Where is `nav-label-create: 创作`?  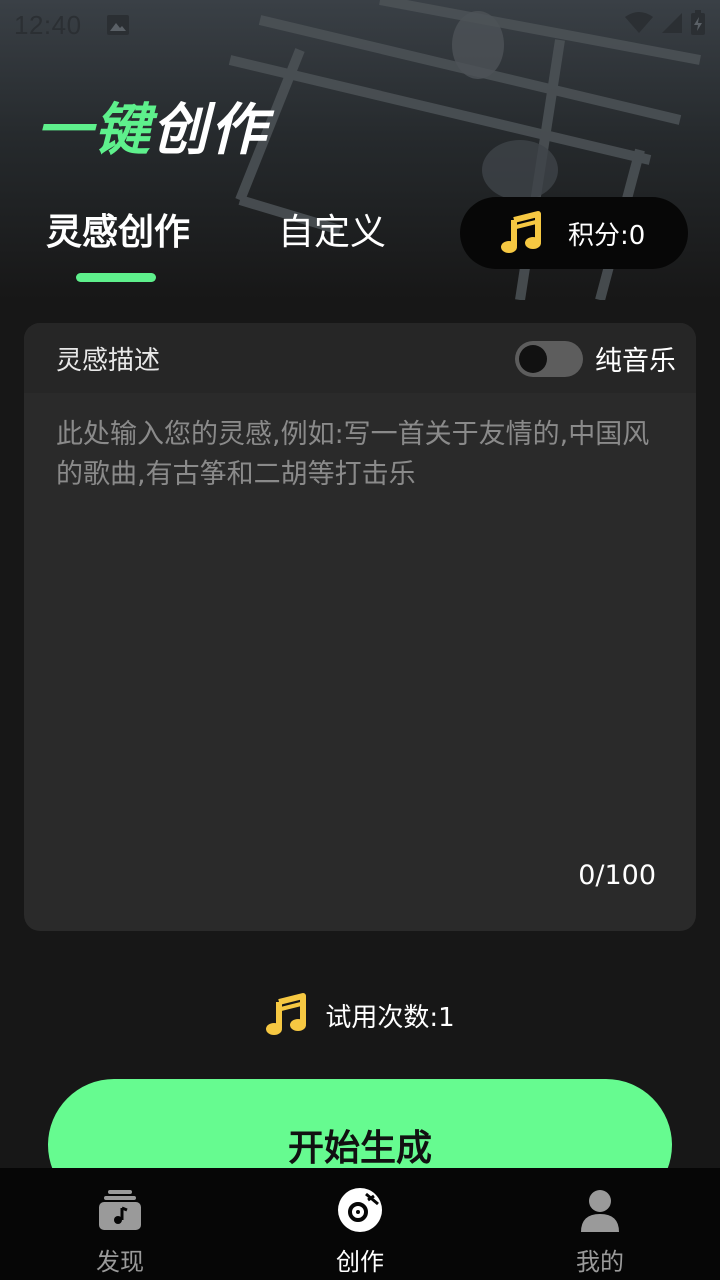 nav-label-create: 创作 is located at coordinates (360, 1262).